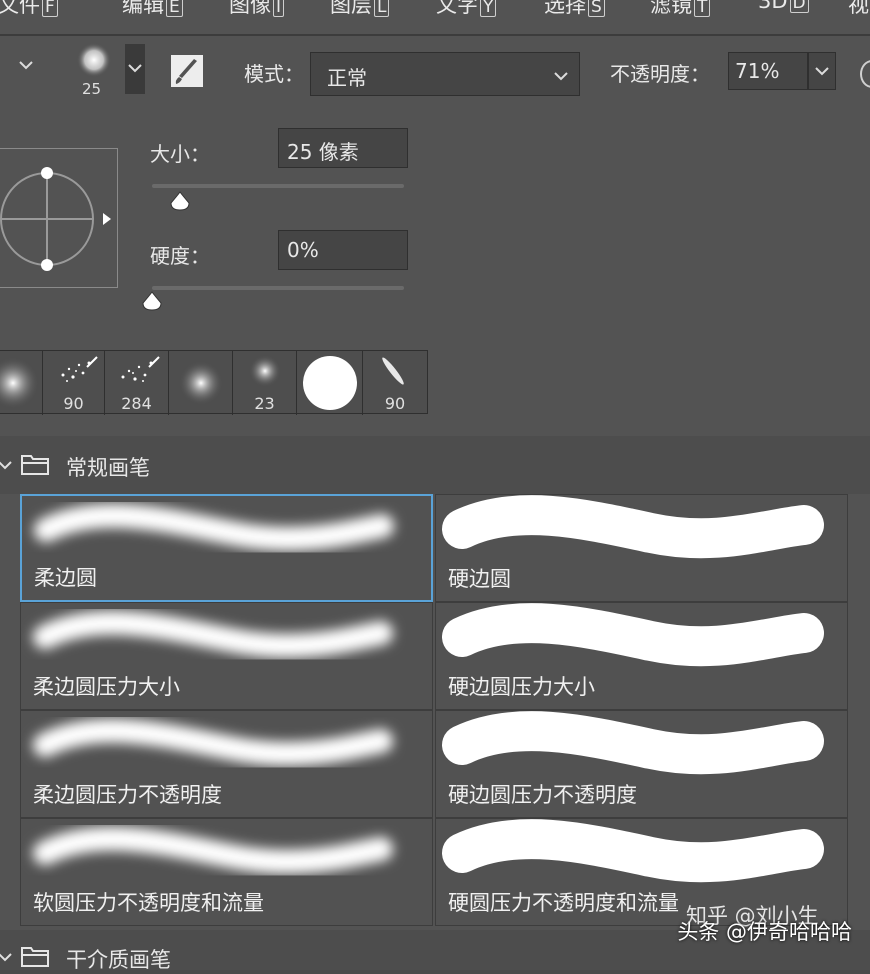 The image size is (870, 974). What do you see at coordinates (278, 186) in the screenshot?
I see `size-slider-track` at bounding box center [278, 186].